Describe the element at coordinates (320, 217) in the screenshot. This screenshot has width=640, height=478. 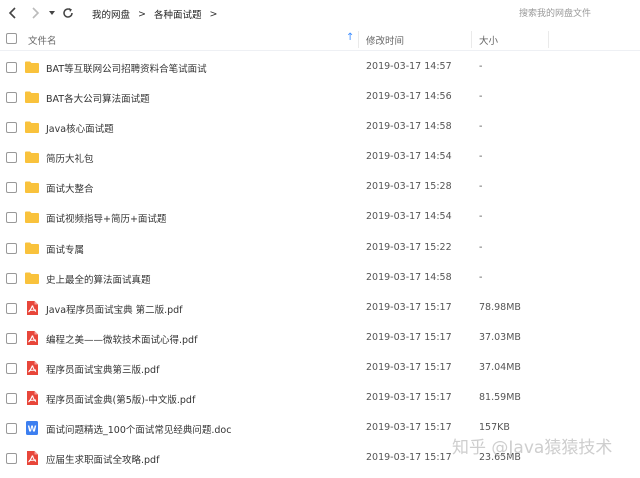
I see `file-row: 面试视频指导+简历+面试题 2019-03-17 14:54 -` at that location.